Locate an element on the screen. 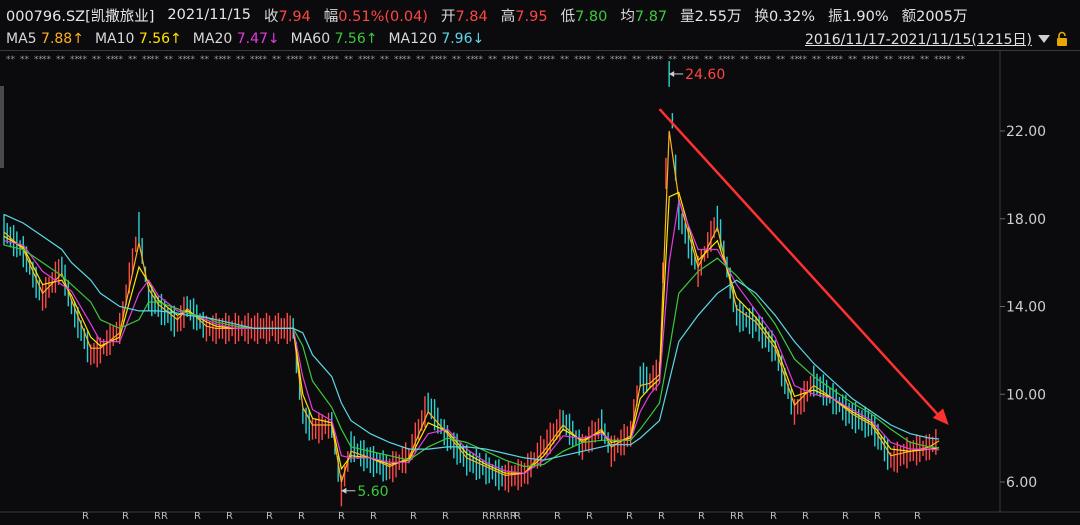 Image resolution: width=1080 pixels, height=525 pixels. y-tick-label: 22.00 is located at coordinates (1026, 132).